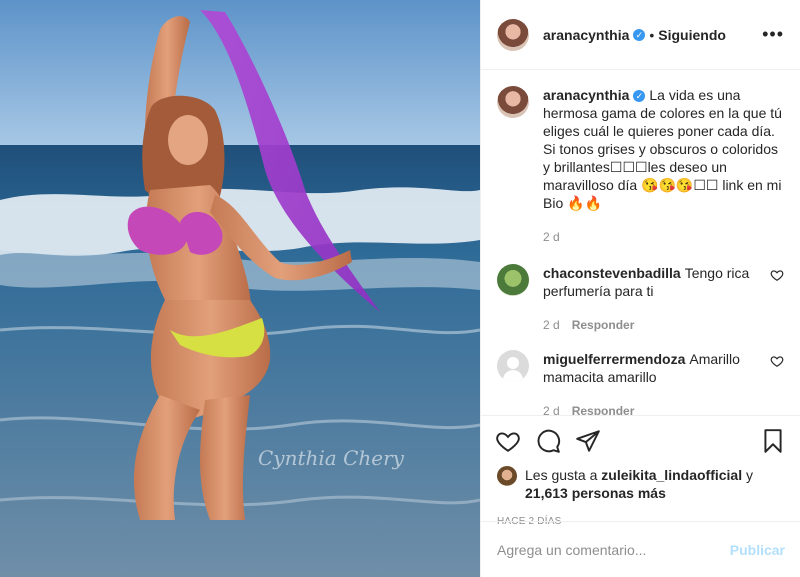 This screenshot has height=577, width=800. What do you see at coordinates (757, 550) in the screenshot?
I see `publish-button: Publicar` at bounding box center [757, 550].